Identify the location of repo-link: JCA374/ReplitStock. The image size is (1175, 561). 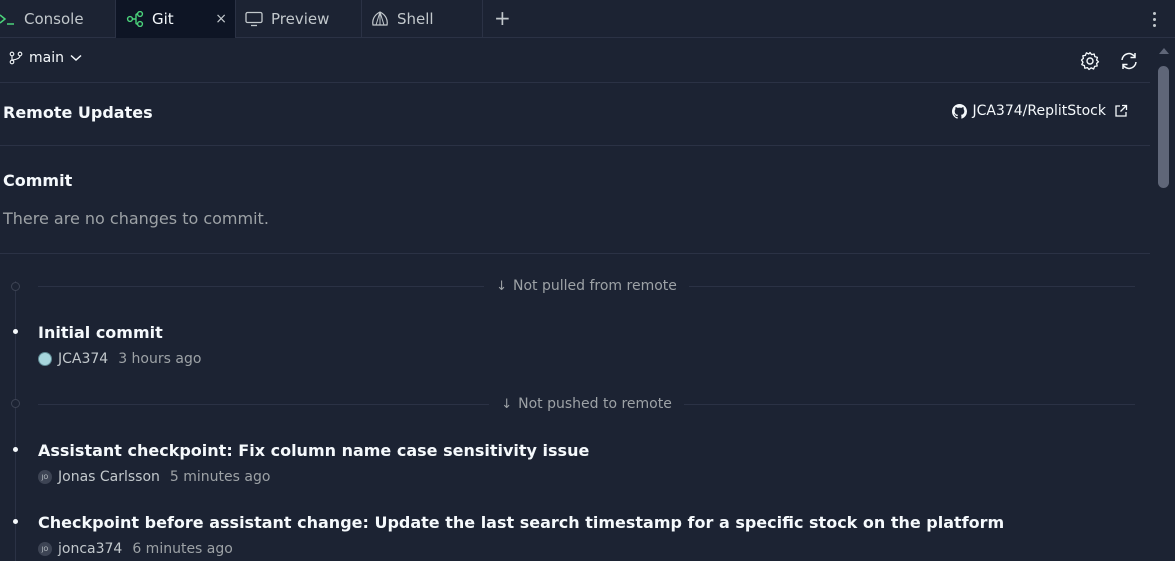
(1040, 111).